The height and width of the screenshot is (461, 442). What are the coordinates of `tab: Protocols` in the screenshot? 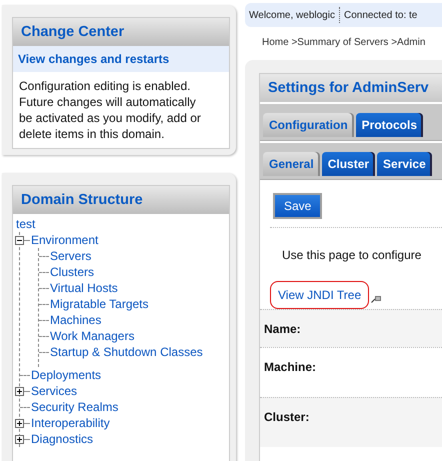 It's located at (389, 125).